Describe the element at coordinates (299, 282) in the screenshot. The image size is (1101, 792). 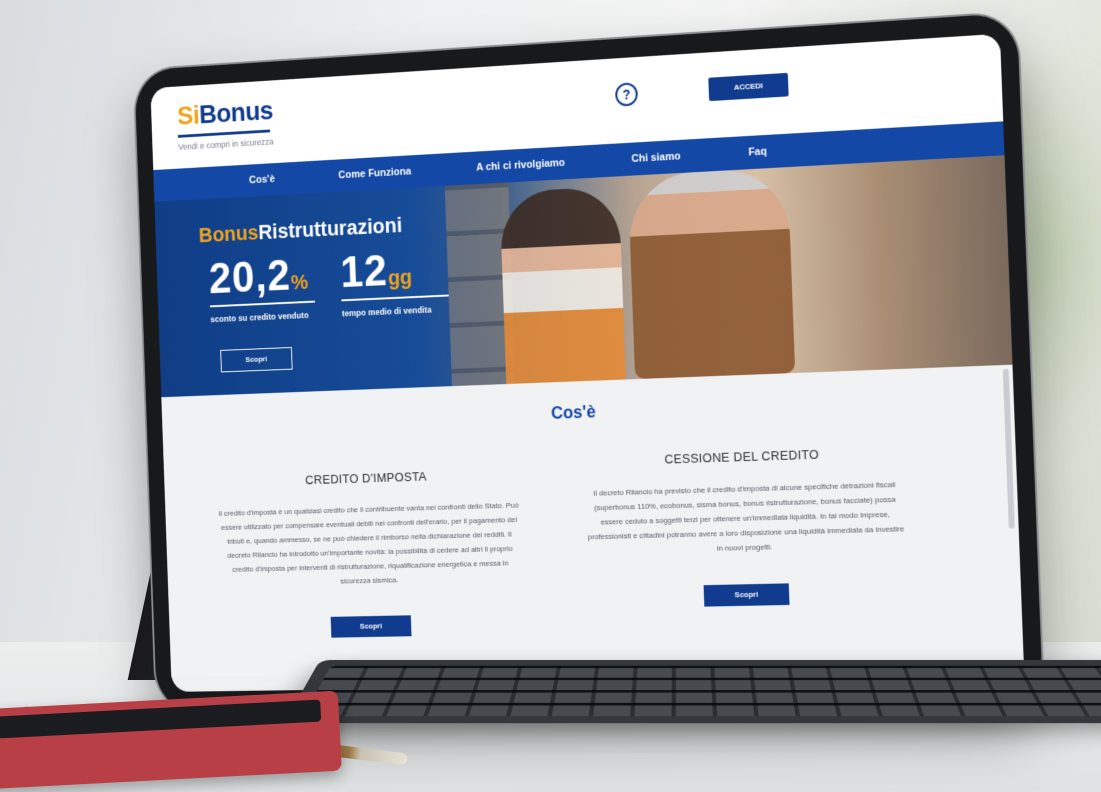
I see `stat-discount-unit: %` at that location.